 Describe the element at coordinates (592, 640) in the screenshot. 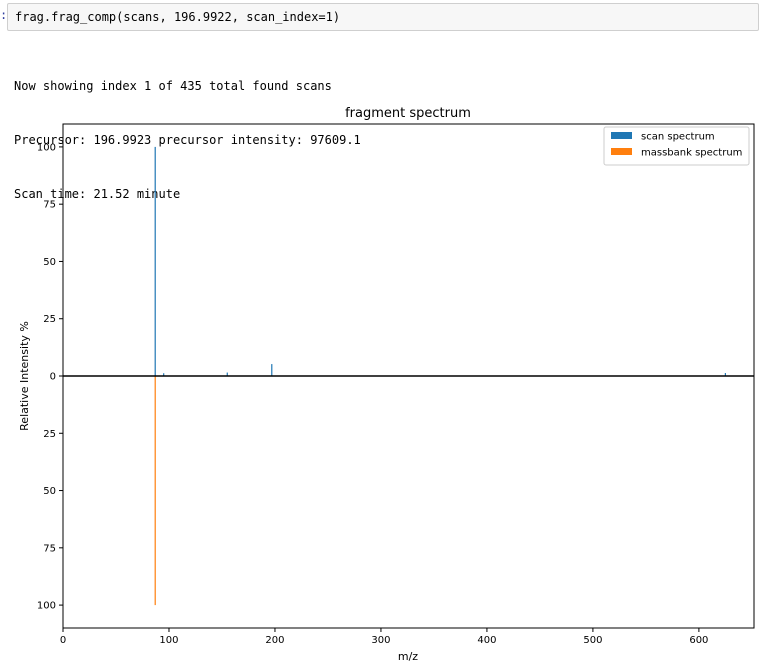

I see `x-tick-label: 500` at that location.